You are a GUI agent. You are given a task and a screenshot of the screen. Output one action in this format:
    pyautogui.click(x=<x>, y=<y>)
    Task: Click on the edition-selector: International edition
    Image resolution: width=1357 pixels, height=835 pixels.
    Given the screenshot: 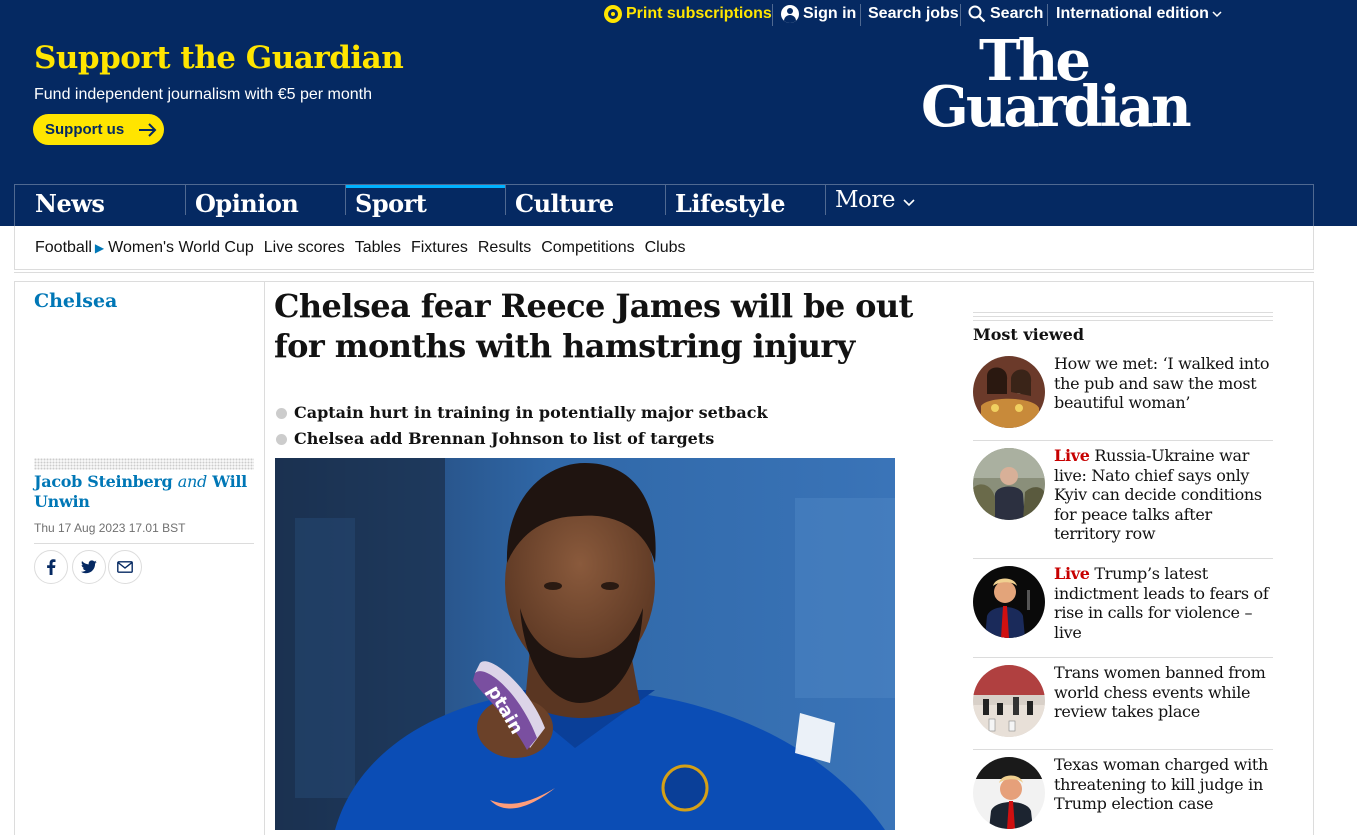 What is the action you would take?
    pyautogui.click(x=1139, y=14)
    